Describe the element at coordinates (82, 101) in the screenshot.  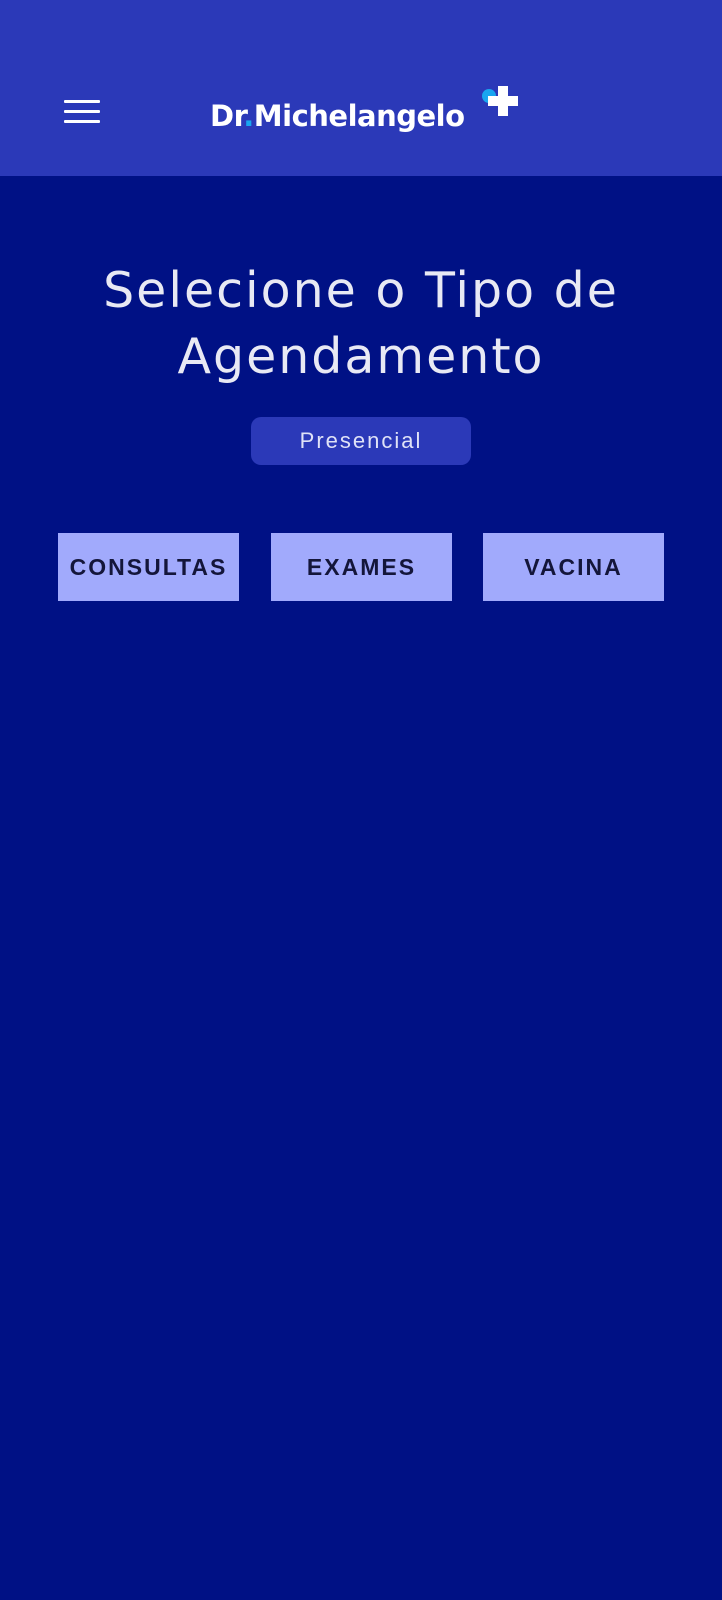
I see `hamburger-menu-icon` at that location.